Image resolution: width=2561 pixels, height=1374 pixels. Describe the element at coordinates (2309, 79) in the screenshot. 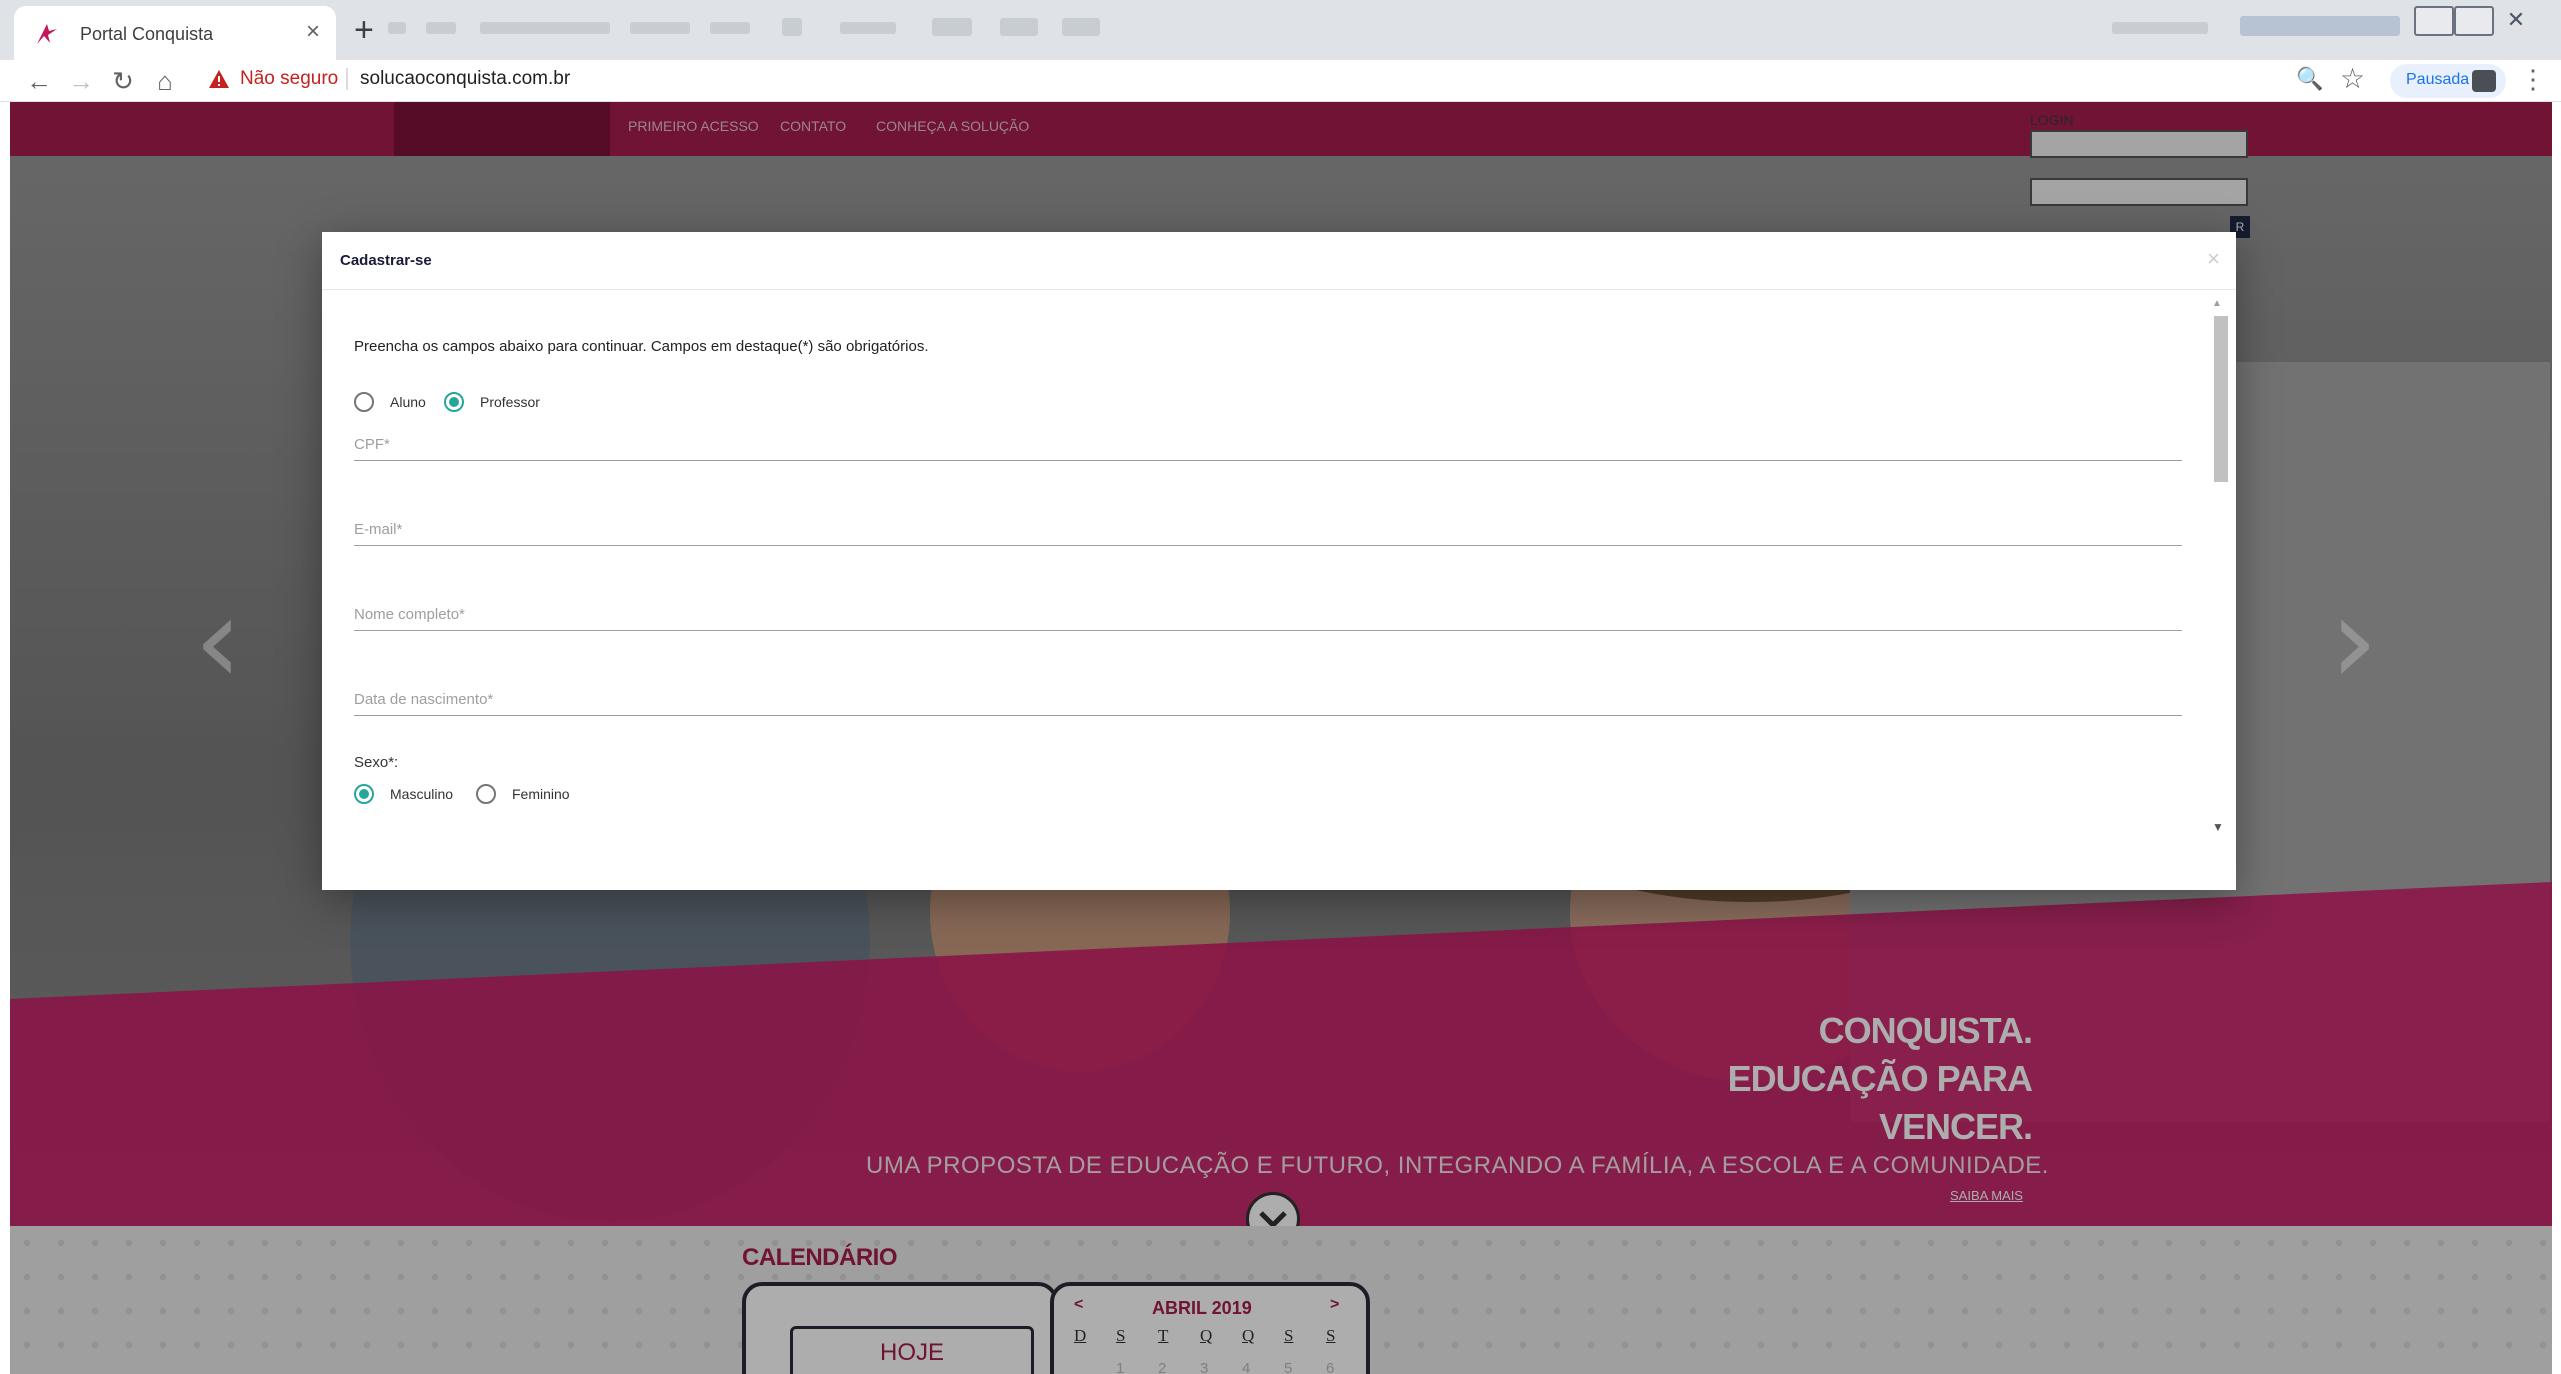

I see `zoom-icon: 🔍` at that location.